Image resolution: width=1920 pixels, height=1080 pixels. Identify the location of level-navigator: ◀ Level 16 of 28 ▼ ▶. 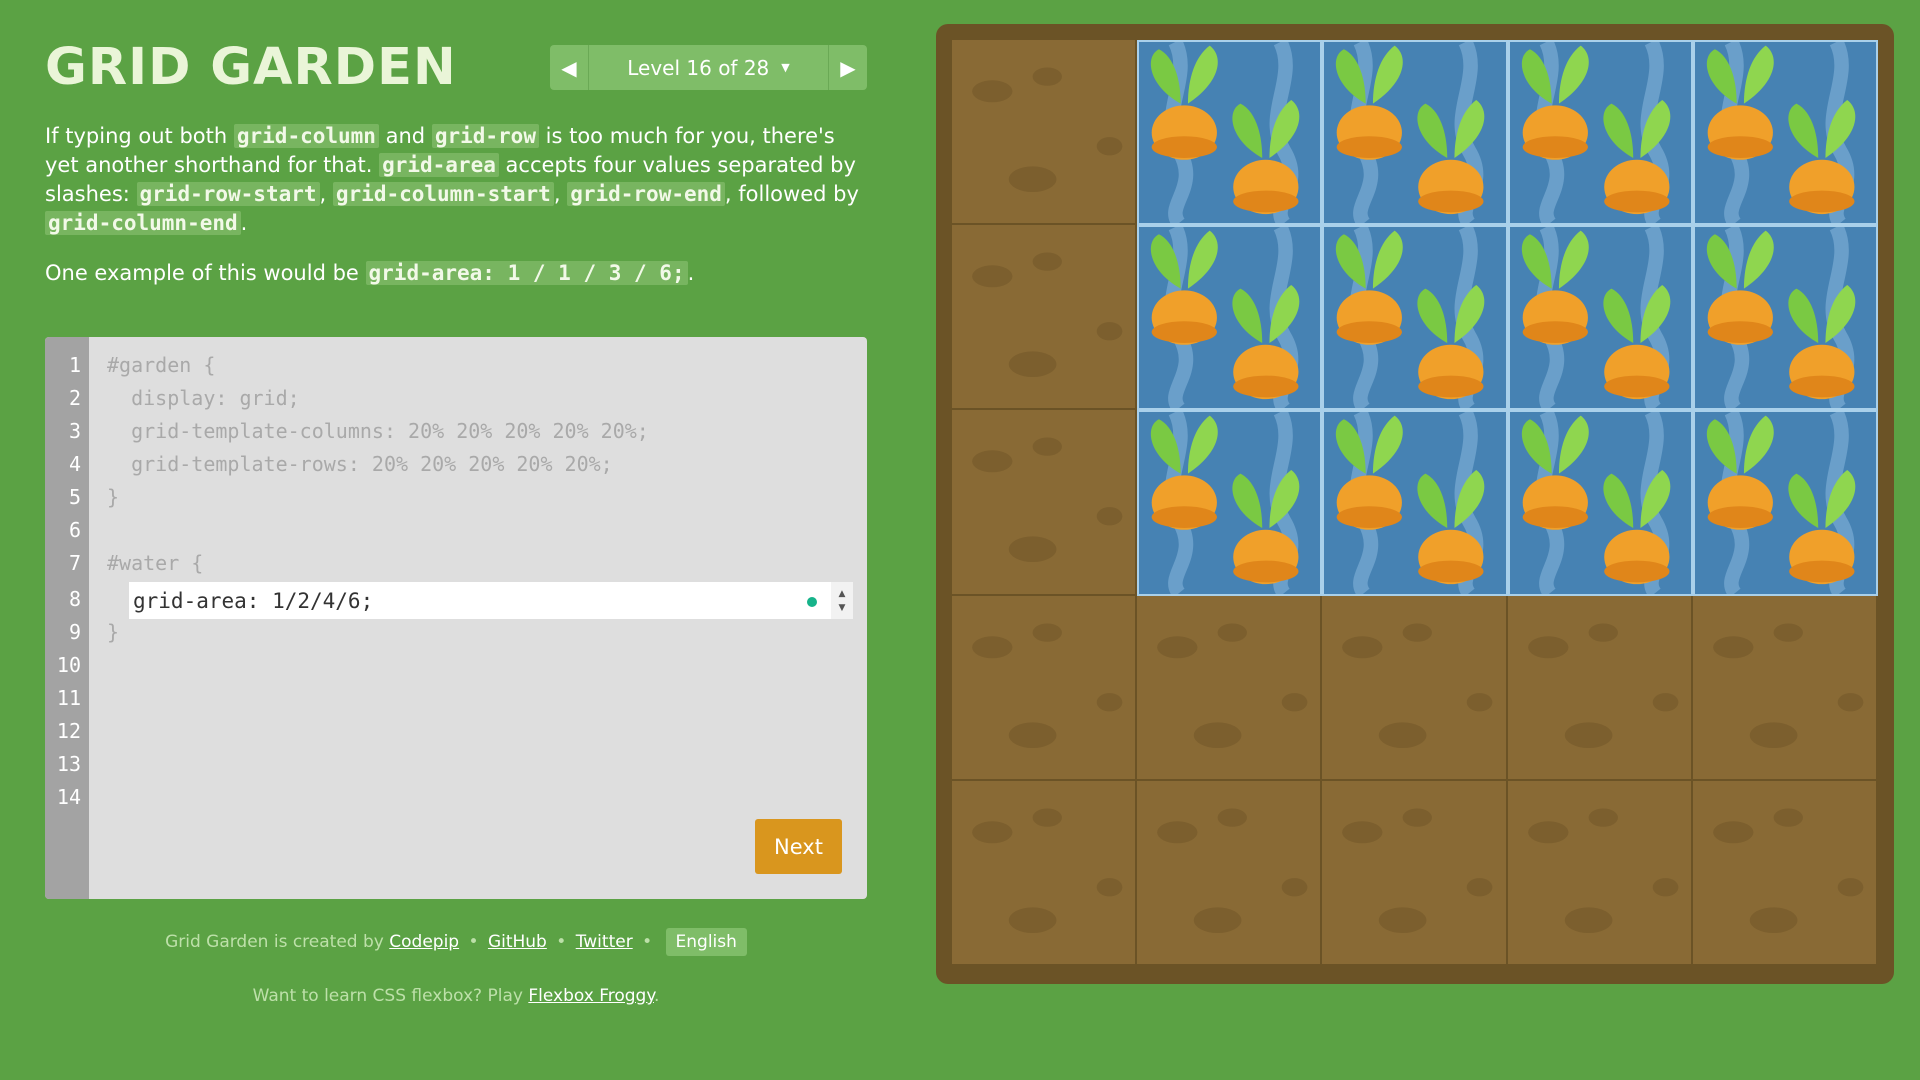
(708, 67).